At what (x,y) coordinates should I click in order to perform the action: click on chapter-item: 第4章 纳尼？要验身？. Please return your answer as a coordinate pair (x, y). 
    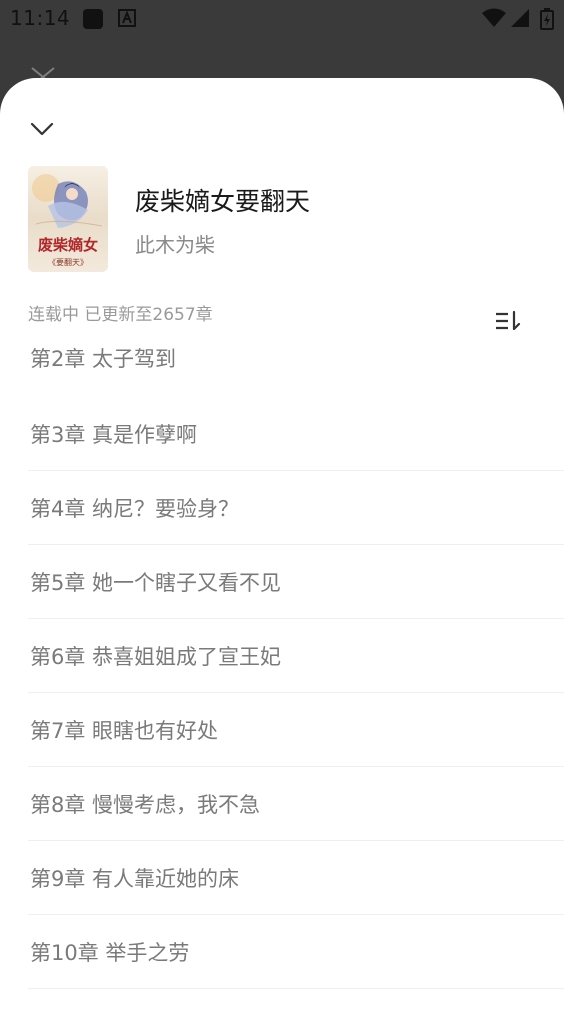
    Looking at the image, I should click on (296, 508).